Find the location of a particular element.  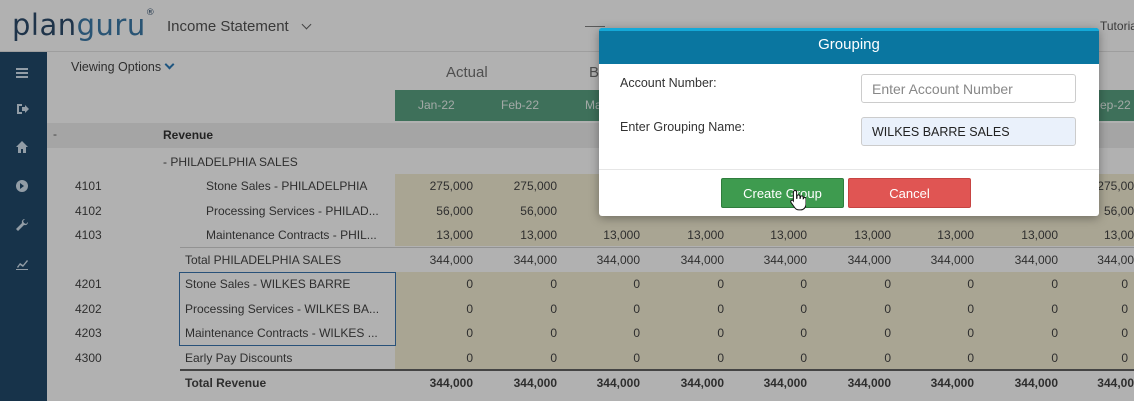

dialog-divider is located at coordinates (849, 169).